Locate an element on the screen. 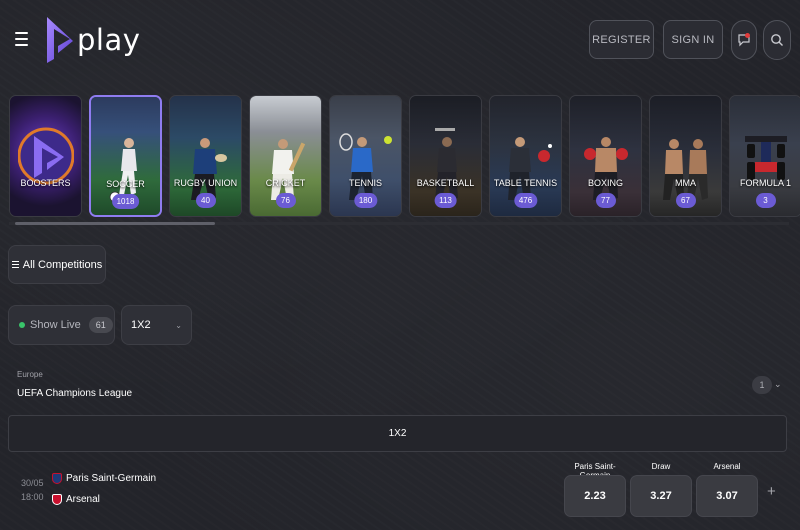  sport-card-count: 3 is located at coordinates (765, 200).